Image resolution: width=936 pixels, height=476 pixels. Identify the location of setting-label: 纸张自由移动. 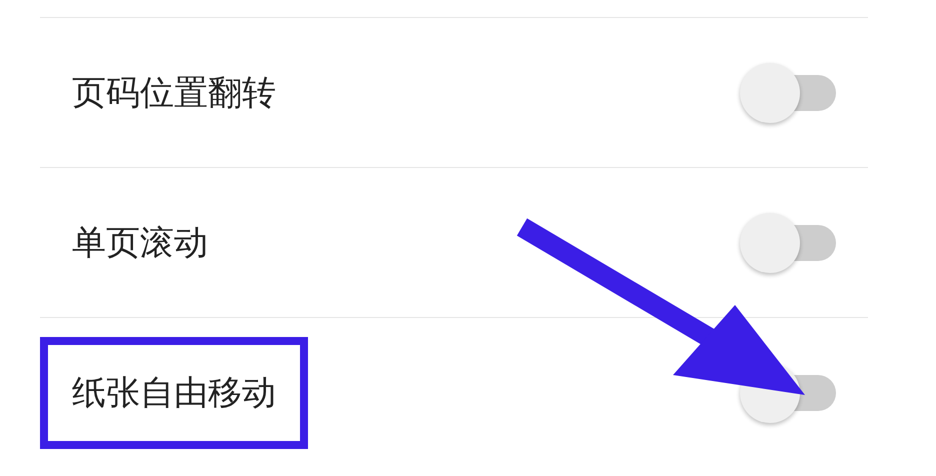
(174, 392).